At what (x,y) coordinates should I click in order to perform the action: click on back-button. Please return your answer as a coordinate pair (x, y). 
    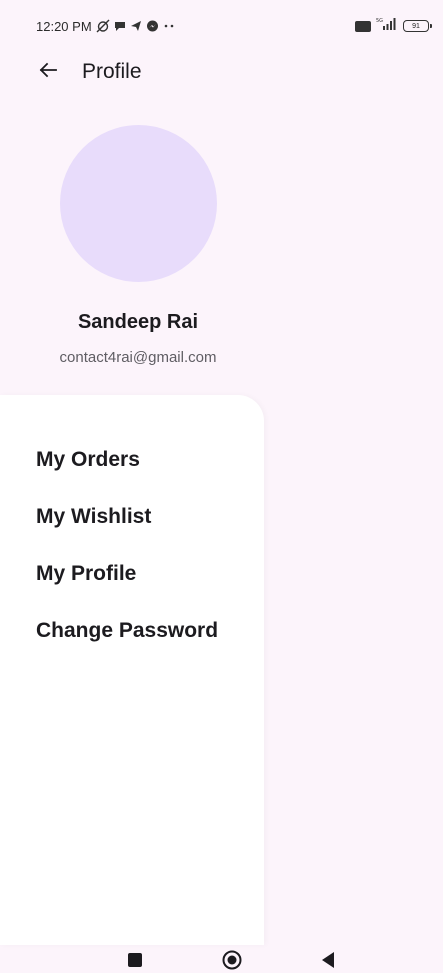
    Looking at the image, I should click on (48, 72).